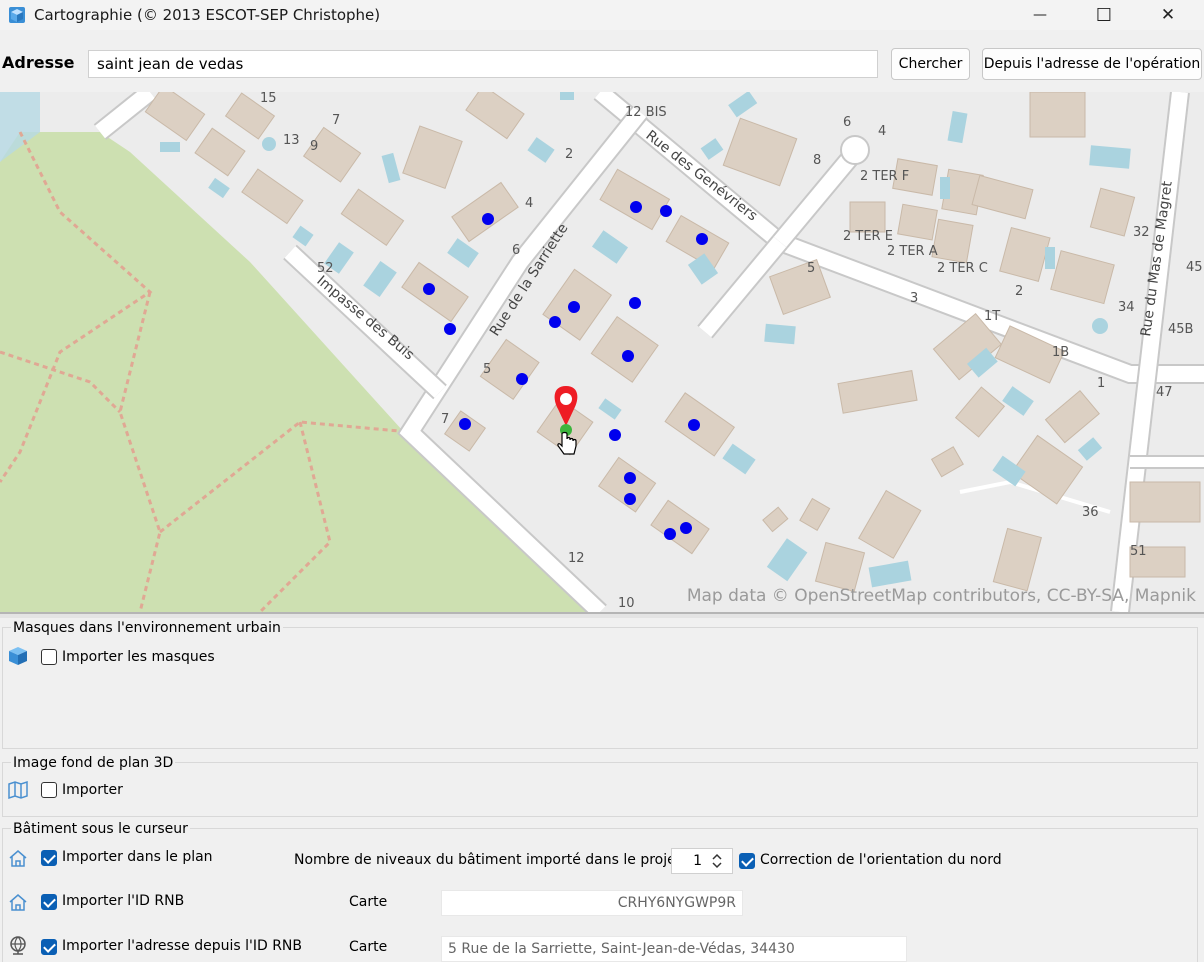 Image resolution: width=1204 pixels, height=962 pixels. I want to click on house-number: 2 TER F, so click(884, 176).